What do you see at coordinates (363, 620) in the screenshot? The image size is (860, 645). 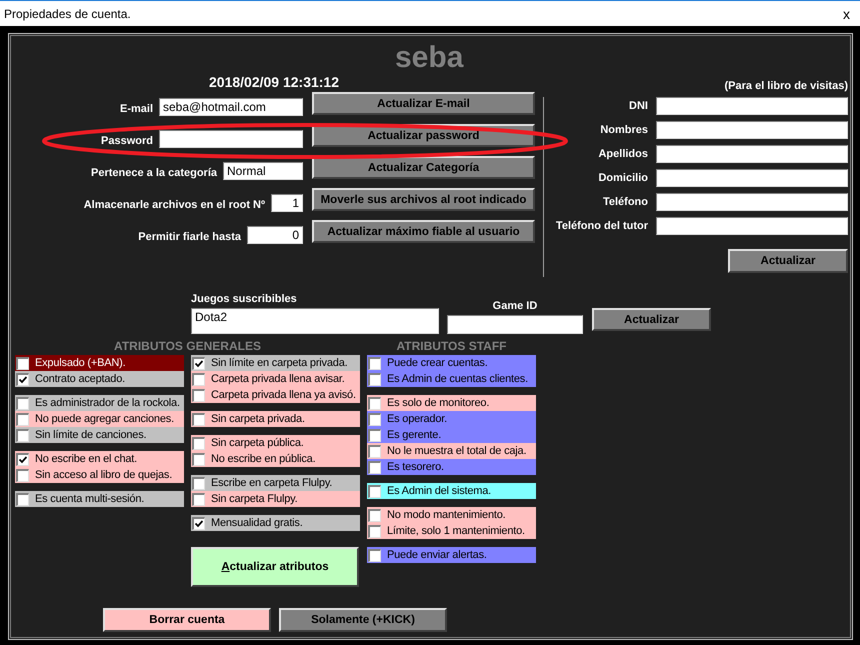 I see `action-button: Solamente (+KICK)` at bounding box center [363, 620].